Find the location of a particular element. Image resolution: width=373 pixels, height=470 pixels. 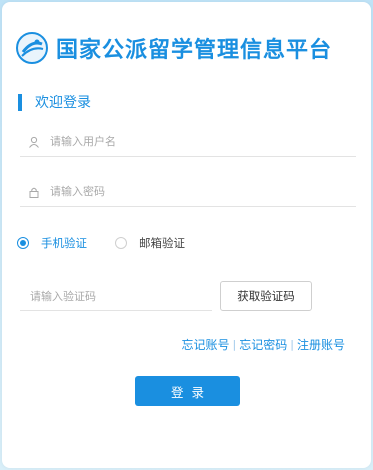

site-header: 国家公派留学管理信息平台 is located at coordinates (174, 48).